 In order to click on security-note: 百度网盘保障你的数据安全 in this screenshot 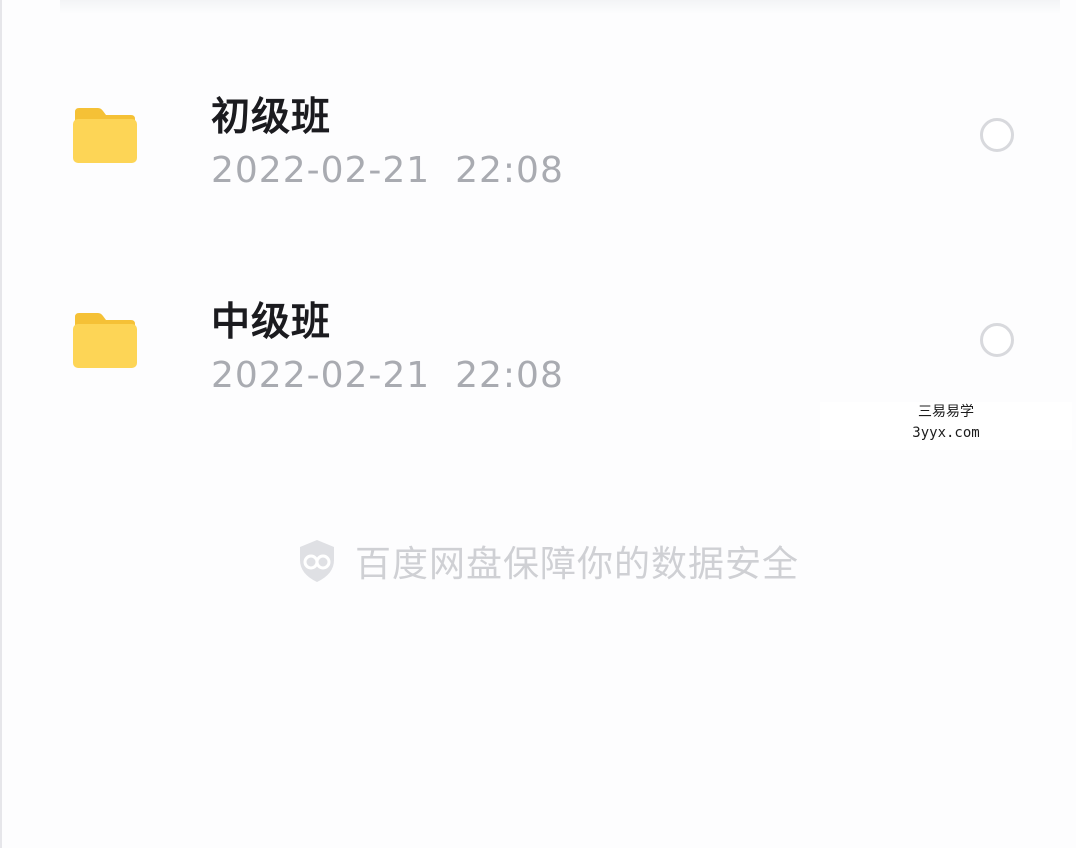, I will do `click(548, 561)`.